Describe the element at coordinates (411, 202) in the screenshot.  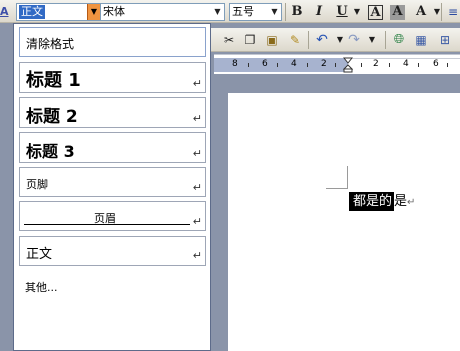
I see `paragraph-mark: ↵` at that location.